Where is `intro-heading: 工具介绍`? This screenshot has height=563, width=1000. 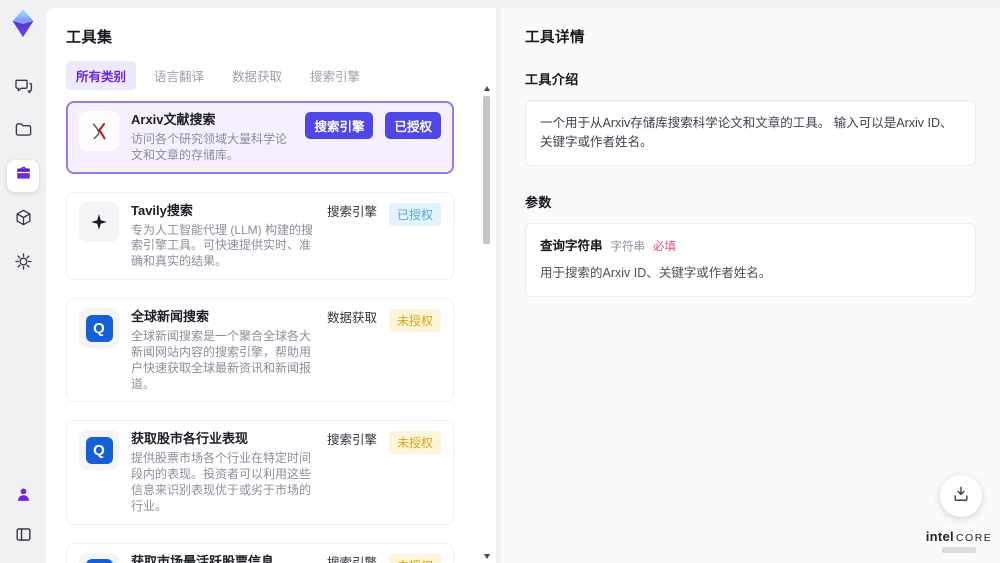 intro-heading: 工具介绍 is located at coordinates (552, 79).